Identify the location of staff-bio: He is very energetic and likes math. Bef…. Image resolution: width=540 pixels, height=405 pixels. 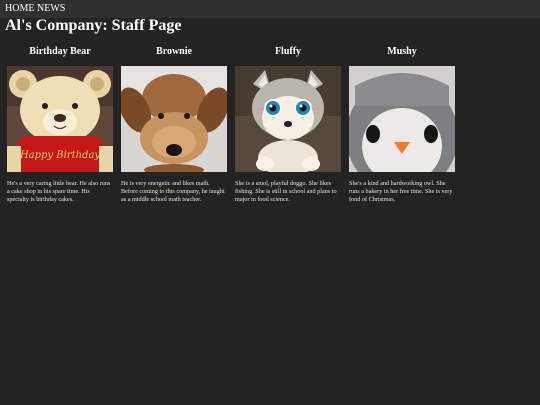
(173, 191).